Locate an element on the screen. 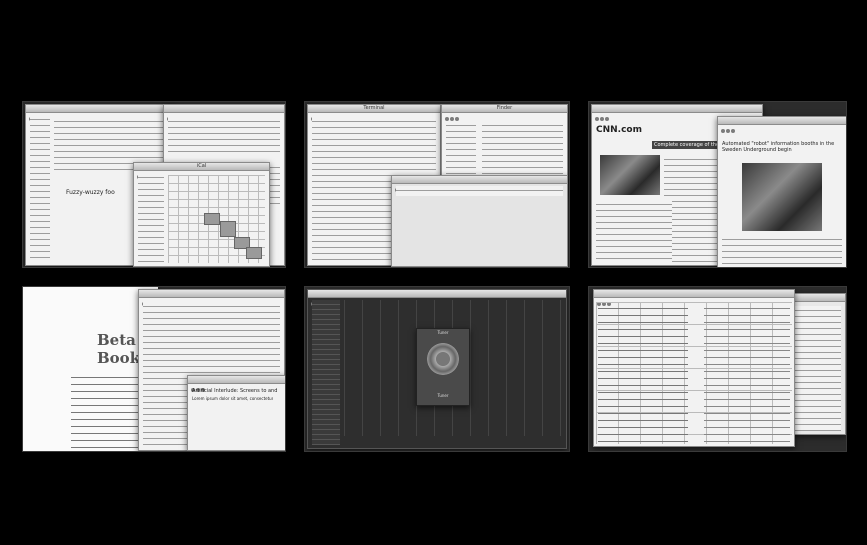 This screenshot has height=545, width=867. info-lines is located at coordinates (479, 191).